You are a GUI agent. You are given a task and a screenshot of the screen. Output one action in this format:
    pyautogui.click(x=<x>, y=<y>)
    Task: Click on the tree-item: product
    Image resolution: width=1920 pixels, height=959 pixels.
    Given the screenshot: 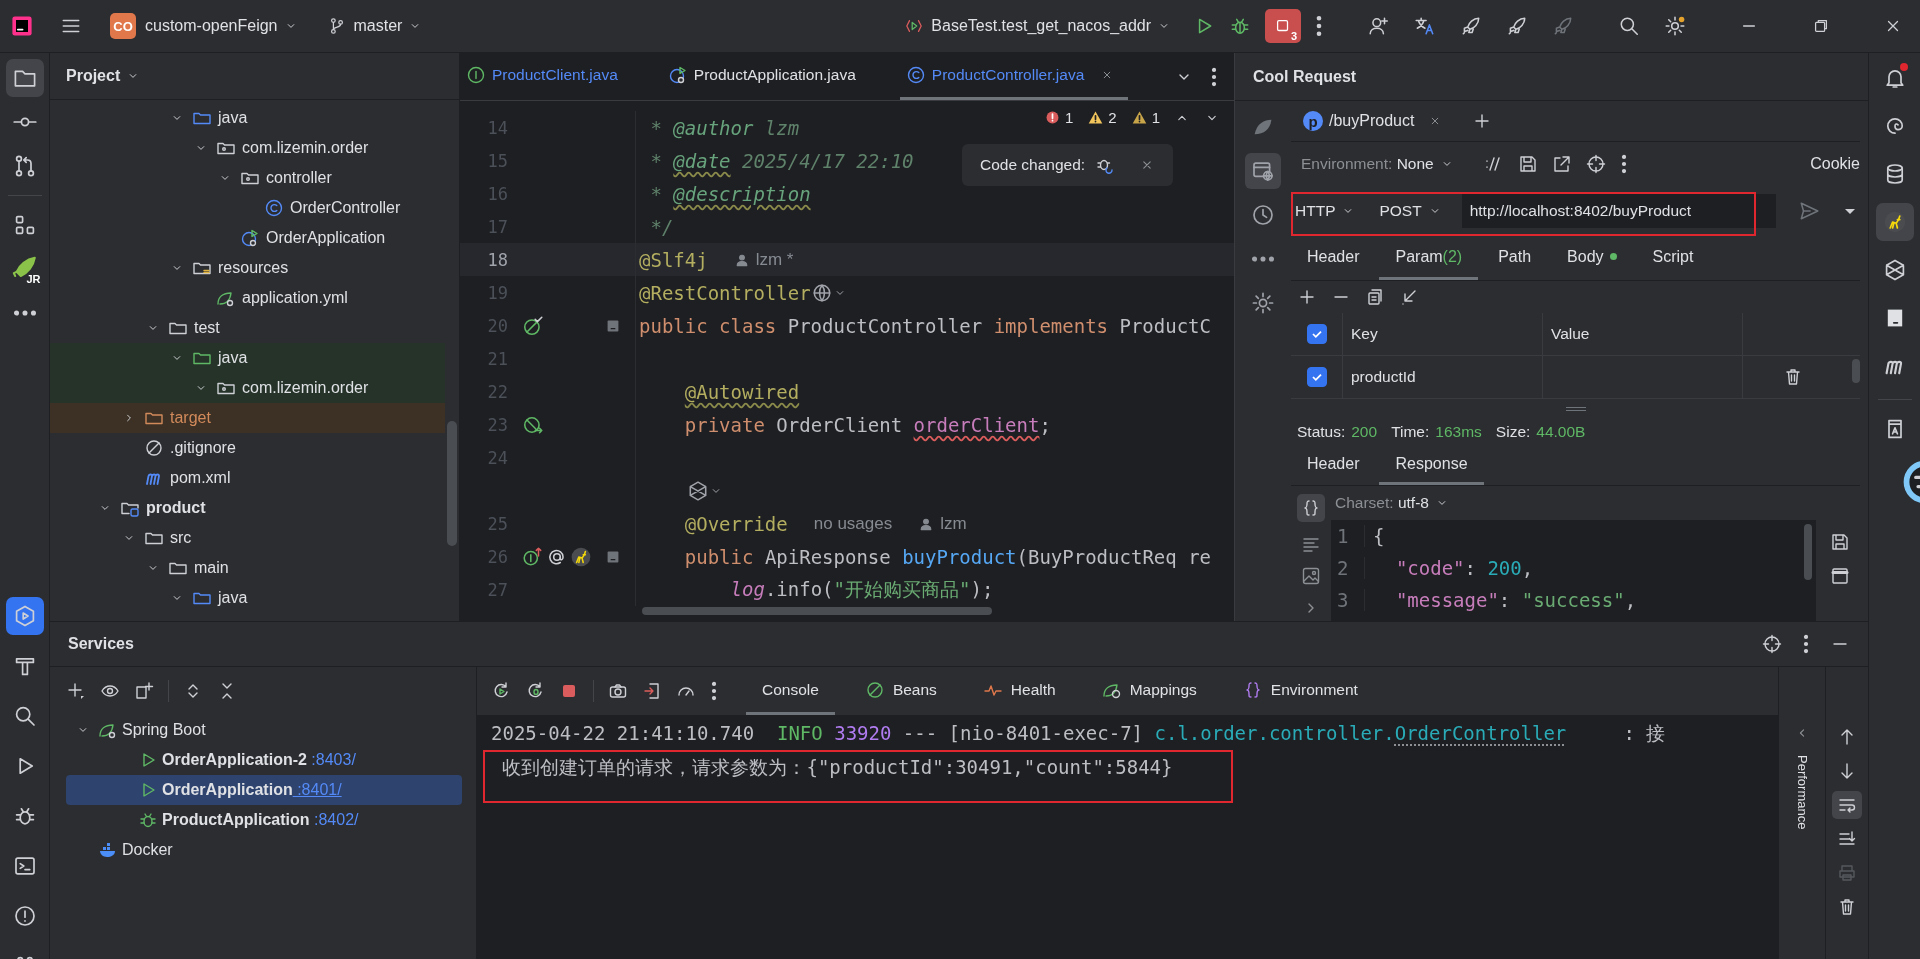 What is the action you would take?
    pyautogui.click(x=247, y=508)
    